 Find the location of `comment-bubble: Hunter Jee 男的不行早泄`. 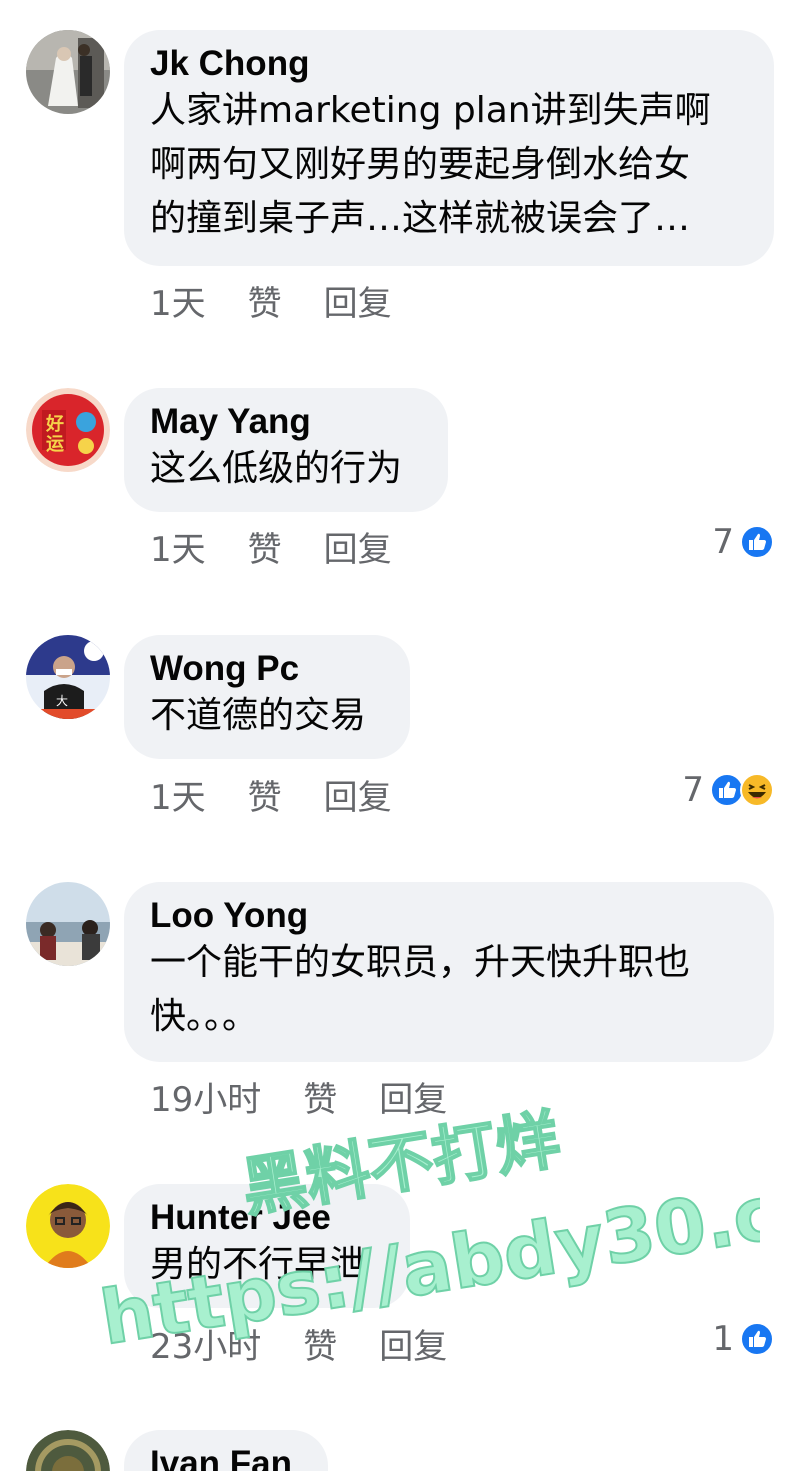

comment-bubble: Hunter Jee 男的不行早泄 is located at coordinates (267, 1246).